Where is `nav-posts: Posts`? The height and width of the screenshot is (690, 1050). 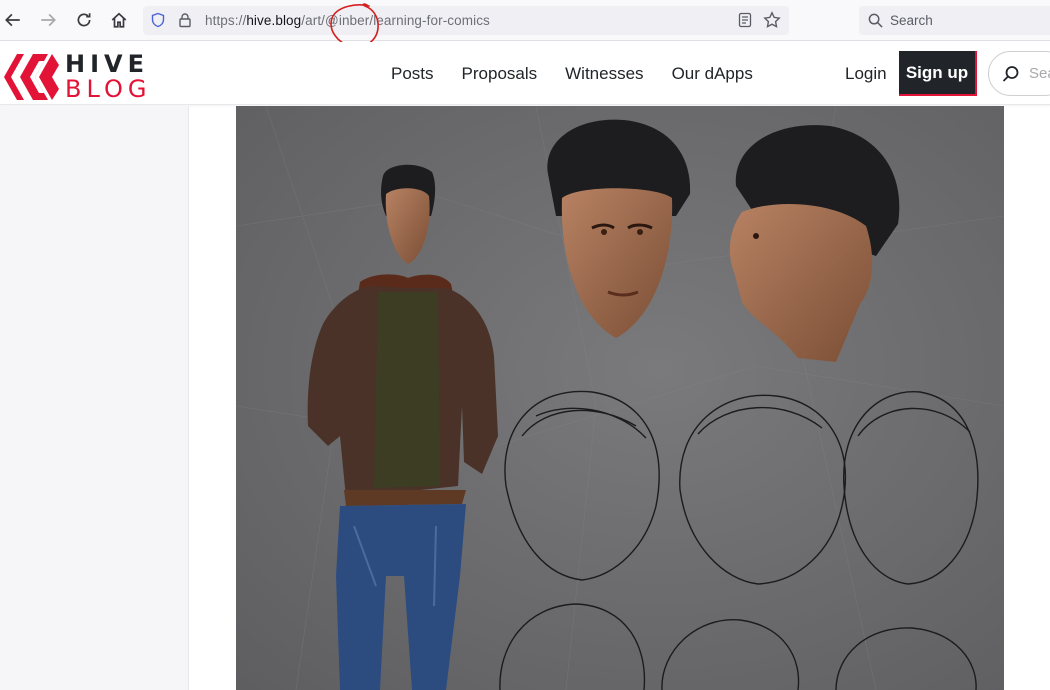 nav-posts: Posts is located at coordinates (412, 74).